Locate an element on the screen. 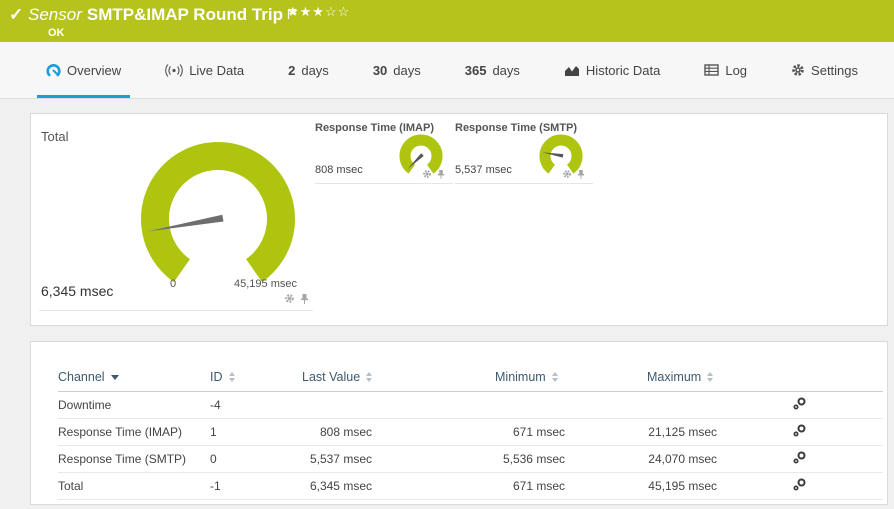 This screenshot has width=894, height=509. smtp-gauge-block: Response Time (SMTP) 5,537 msec is located at coordinates (524, 153).